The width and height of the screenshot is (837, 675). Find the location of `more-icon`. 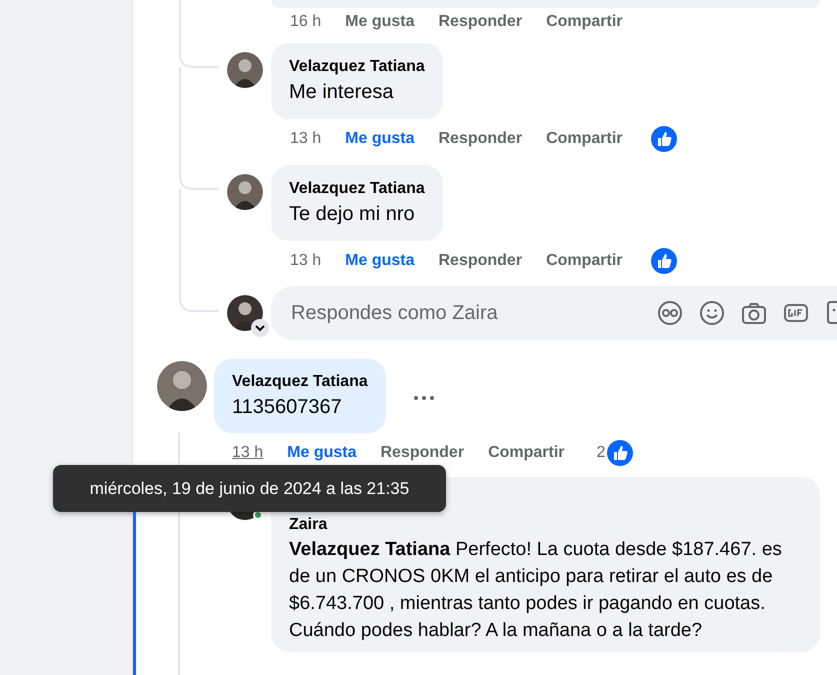

more-icon is located at coordinates (423, 398).